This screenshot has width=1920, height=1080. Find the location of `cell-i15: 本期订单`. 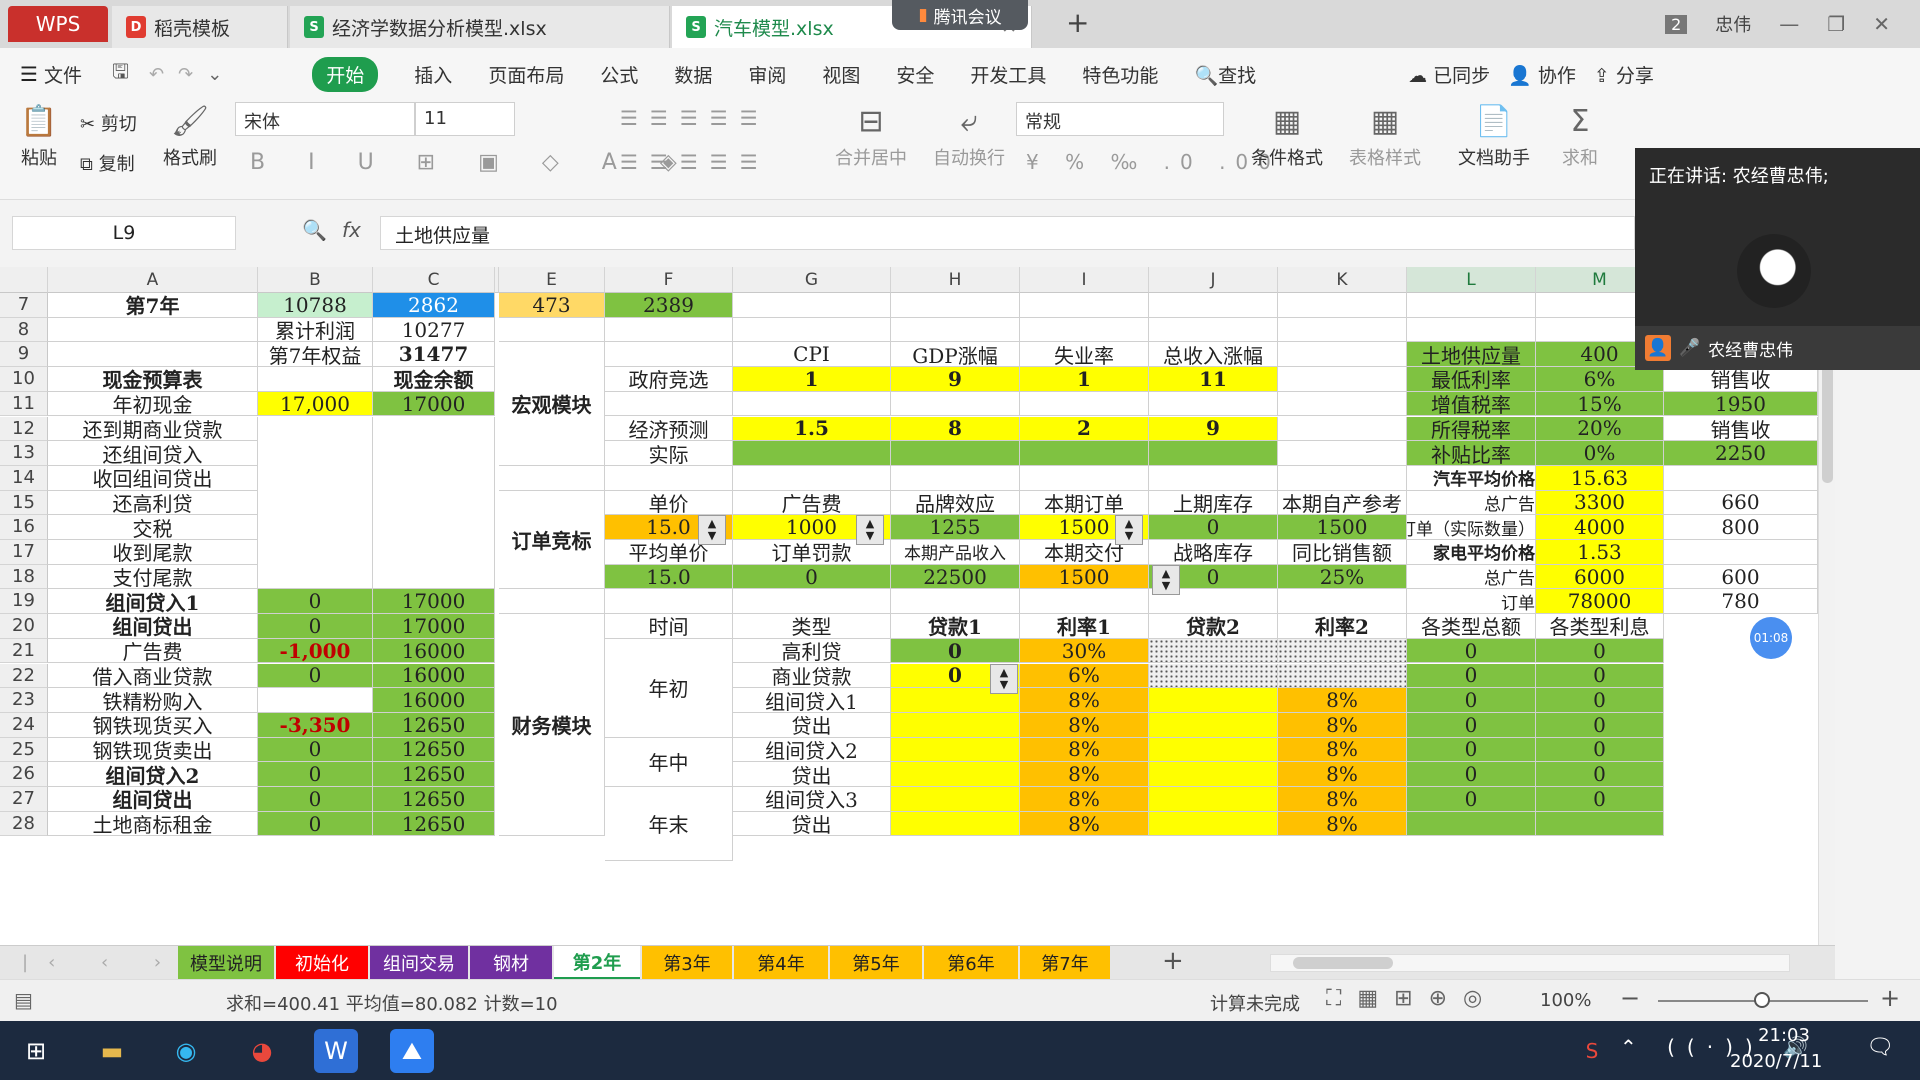

cell-i15: 本期订单 is located at coordinates (1084, 503).